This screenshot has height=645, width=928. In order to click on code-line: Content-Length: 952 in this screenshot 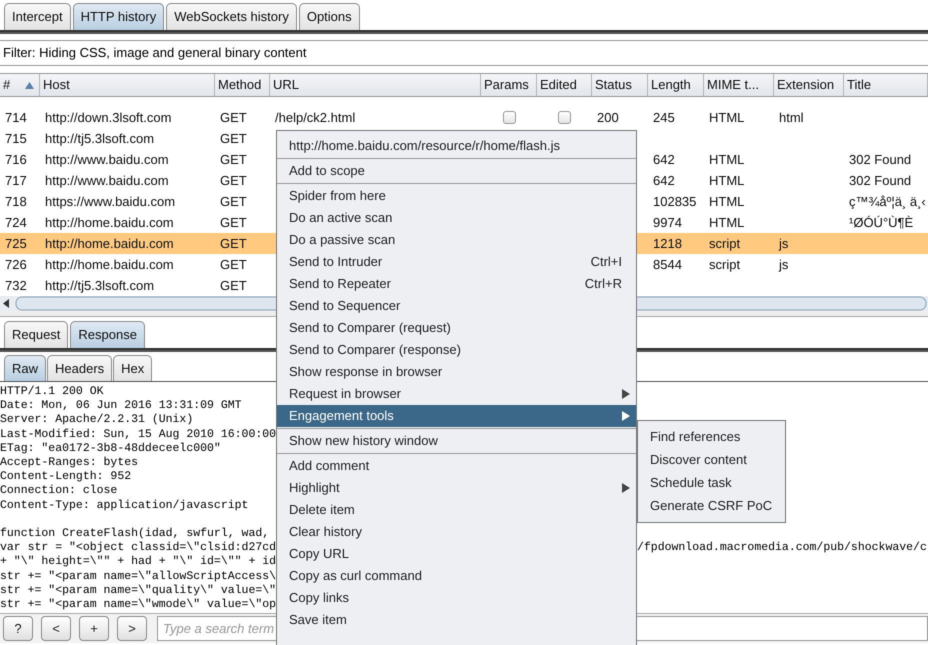, I will do `click(66, 477)`.